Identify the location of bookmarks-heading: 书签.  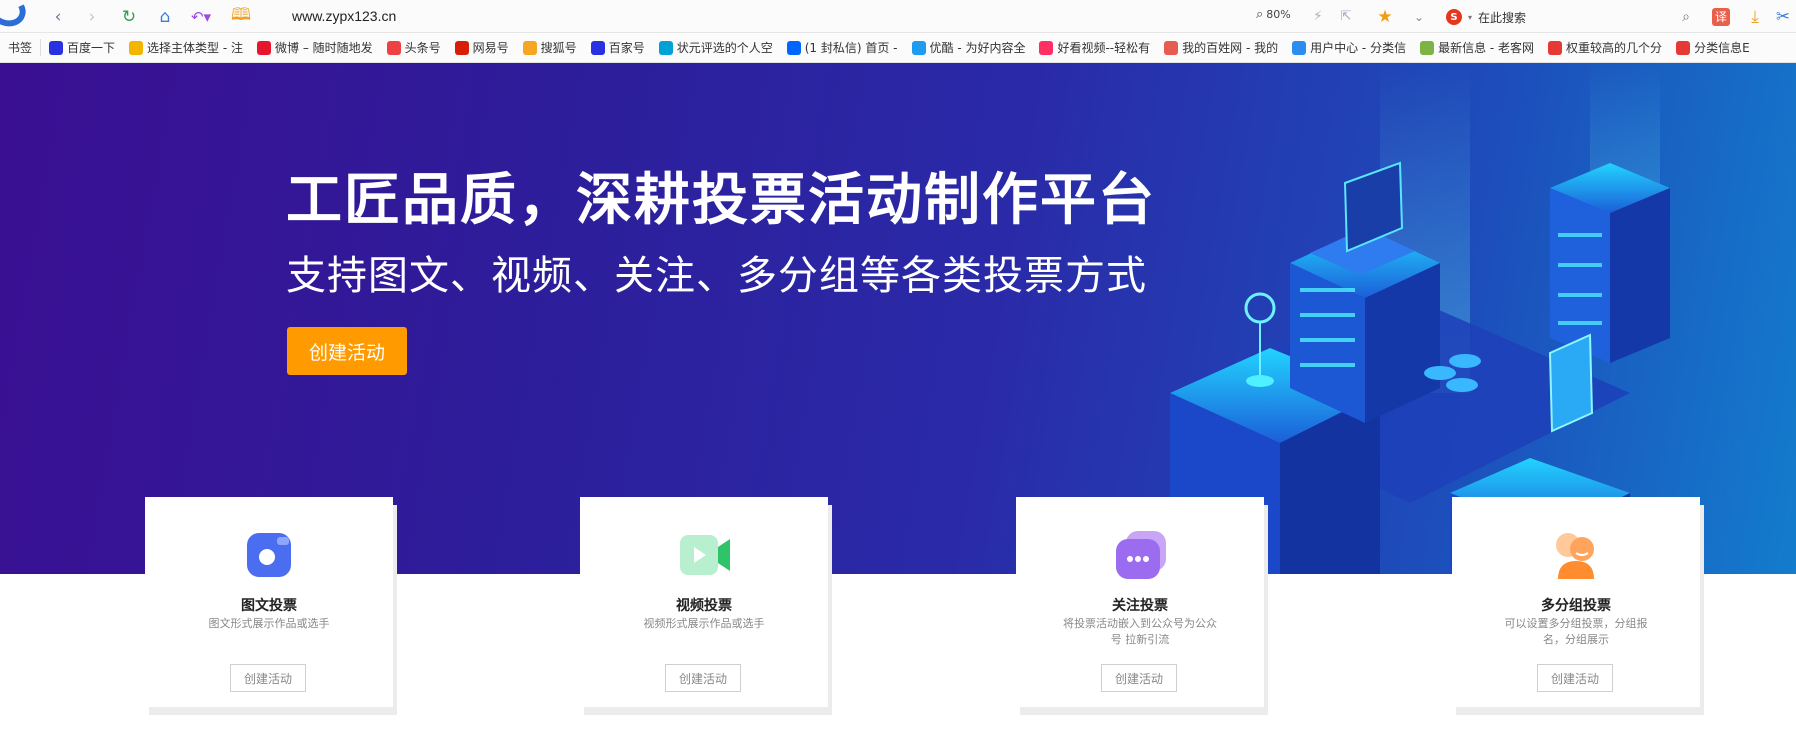
(21, 47).